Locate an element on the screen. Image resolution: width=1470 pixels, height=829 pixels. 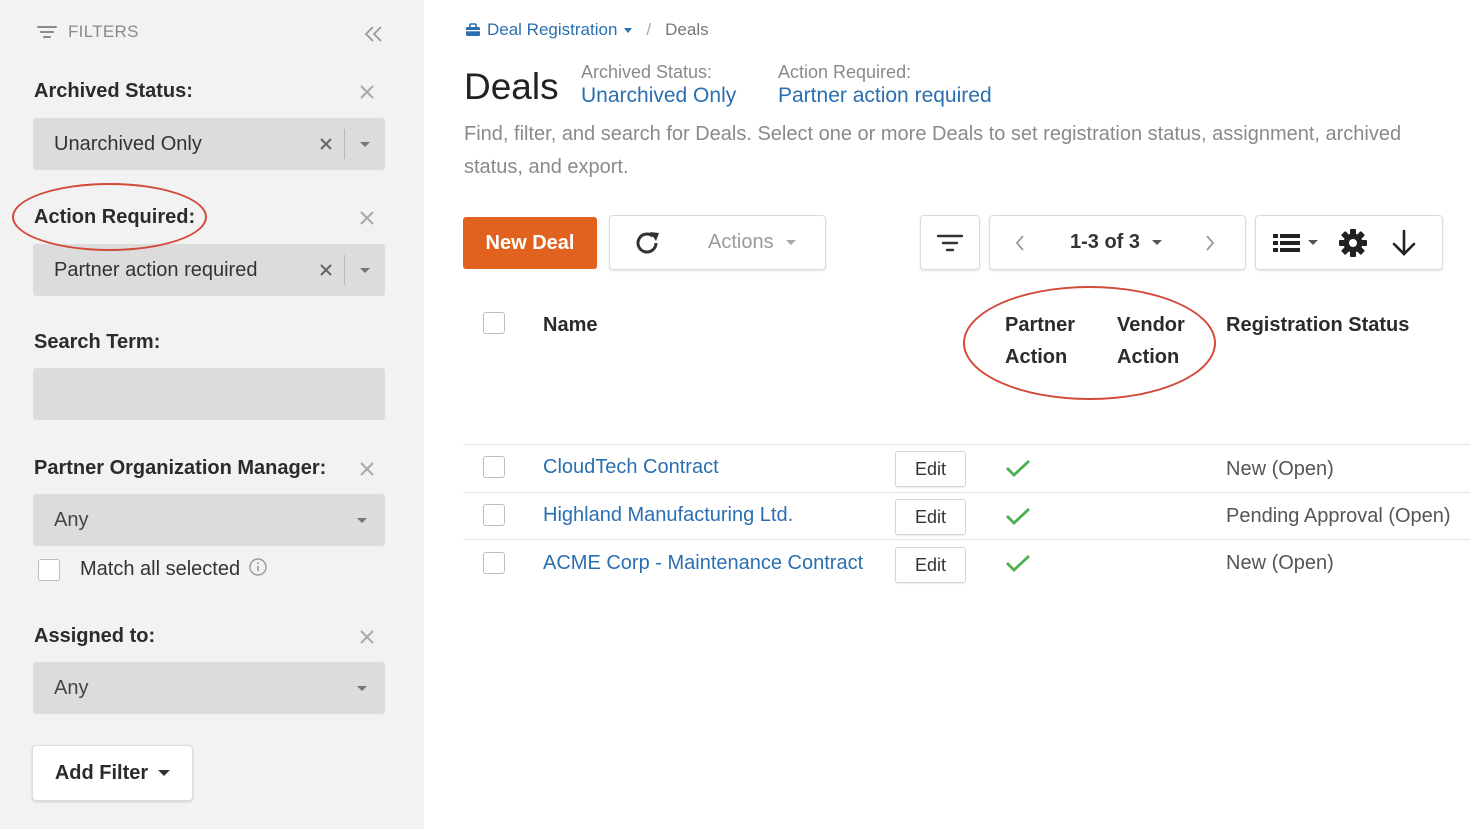
remove-manager-filter-icon is located at coordinates (367, 469).